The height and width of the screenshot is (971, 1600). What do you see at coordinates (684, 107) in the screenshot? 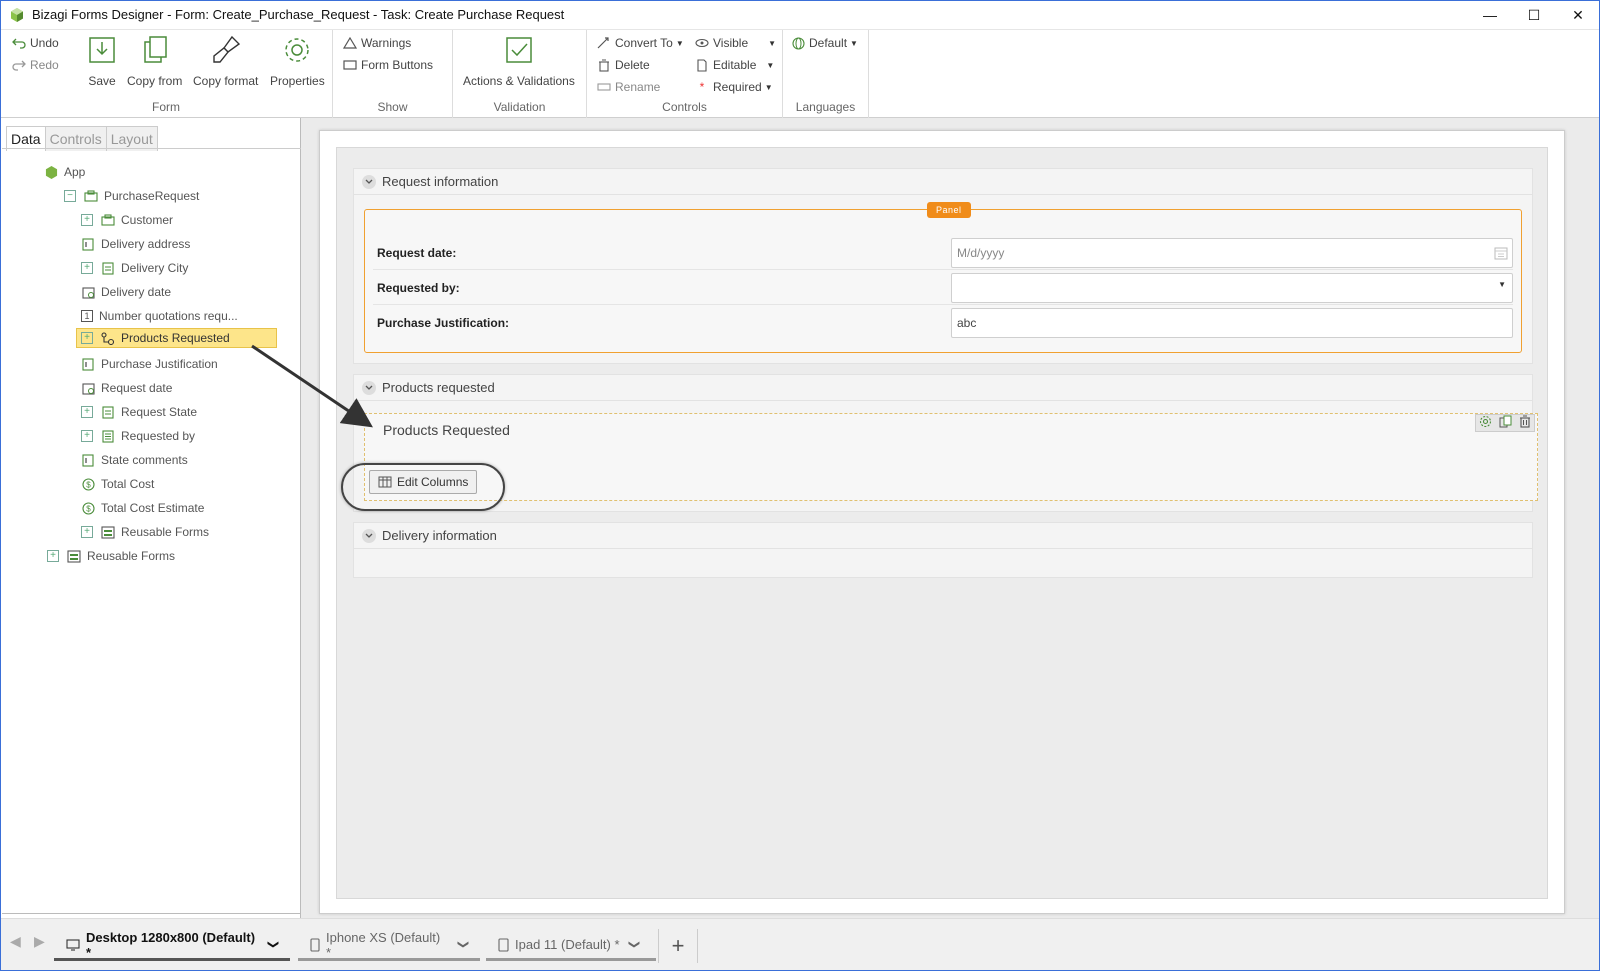
I see `controls-group-label: Controls` at bounding box center [684, 107].